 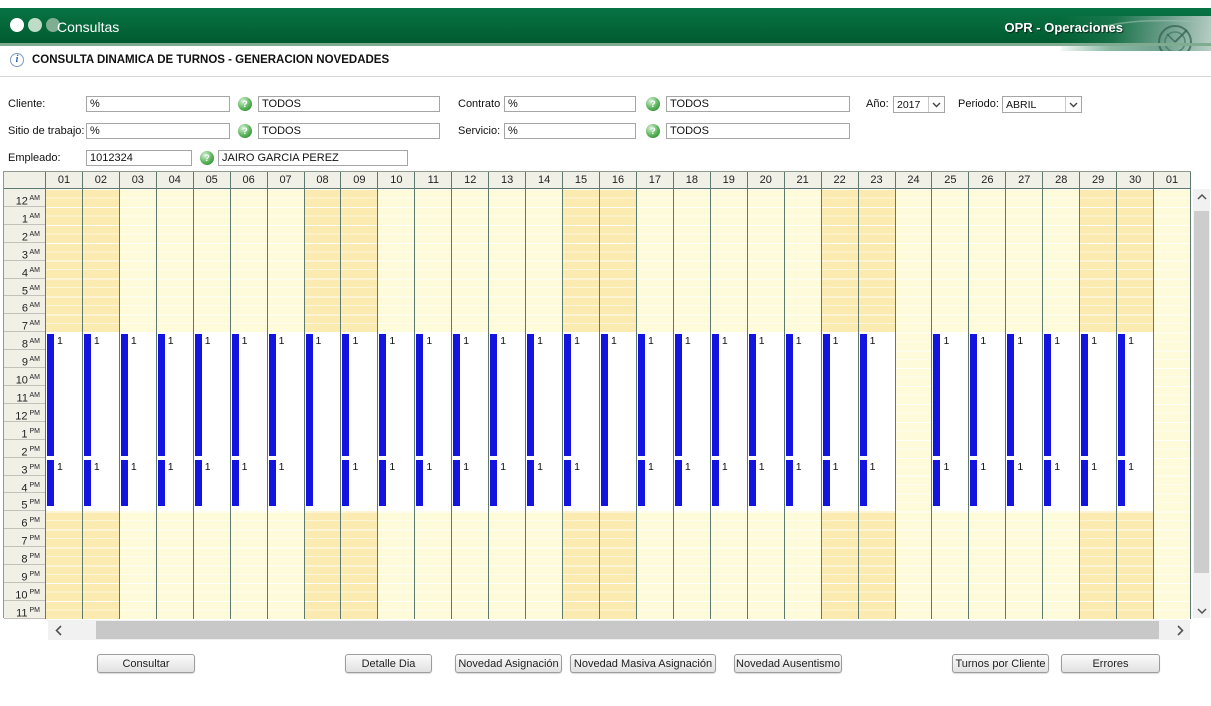 I want to click on anio-select: 2017, so click(x=919, y=104).